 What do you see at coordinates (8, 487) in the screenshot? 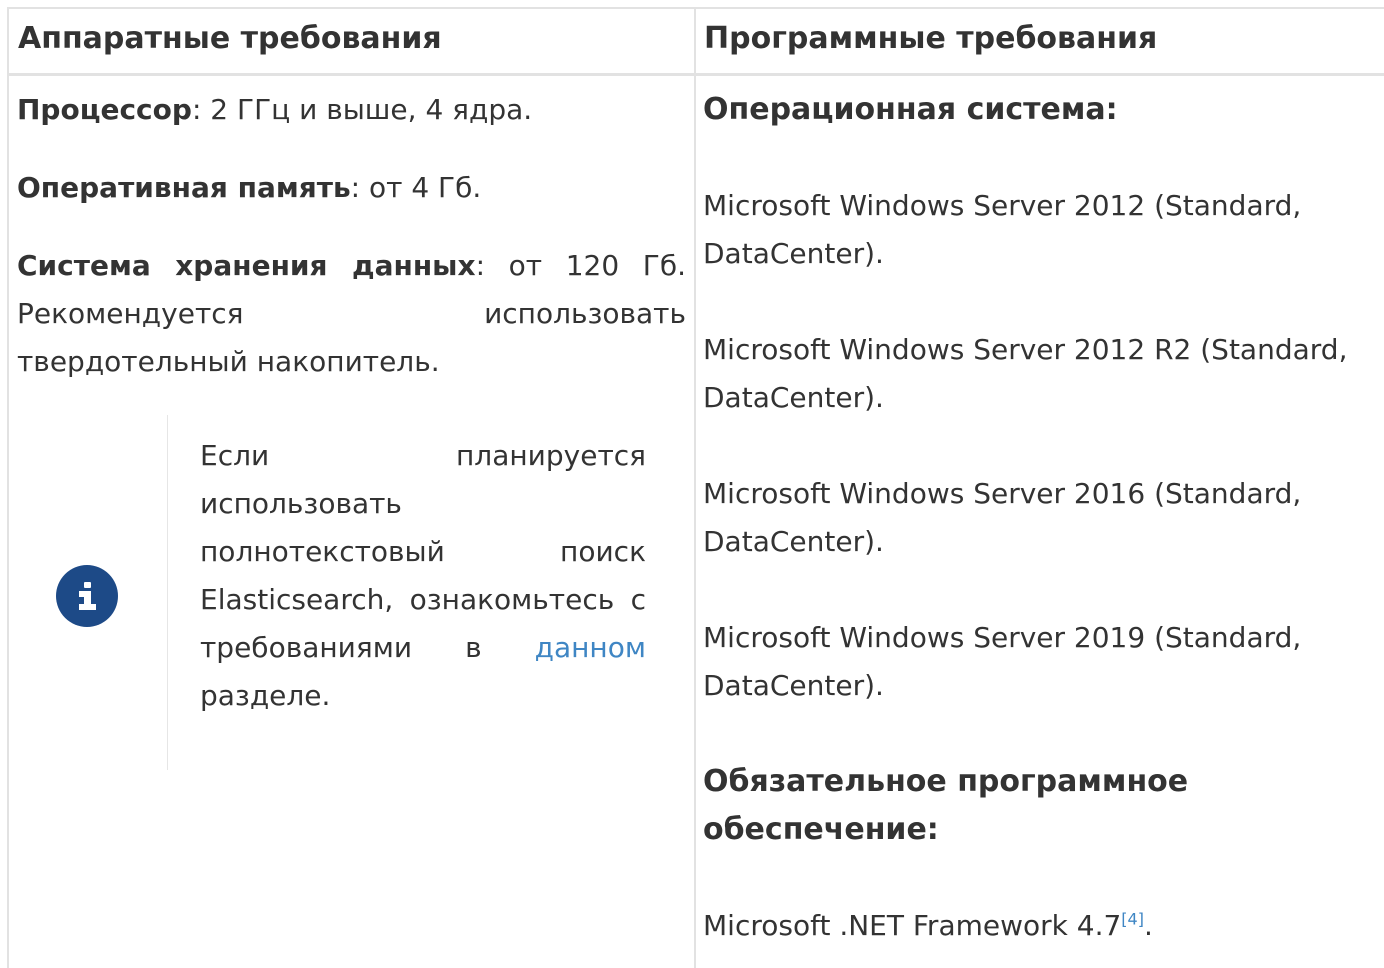
I see `table-left-border` at bounding box center [8, 487].